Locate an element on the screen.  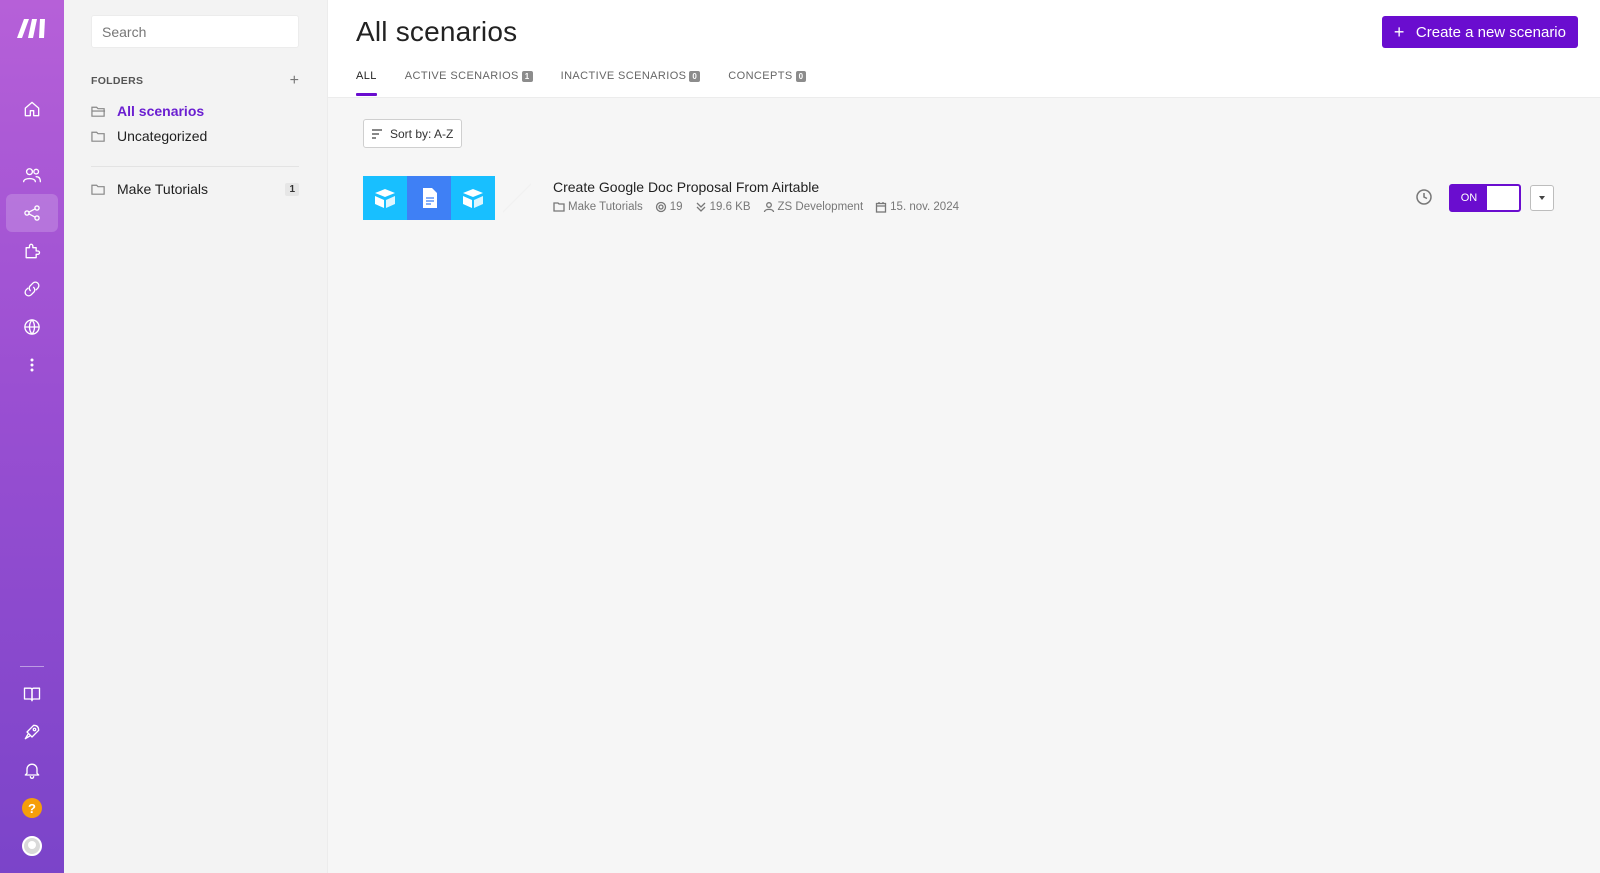
main-navigation-rail: ? is located at coordinates (32, 436).